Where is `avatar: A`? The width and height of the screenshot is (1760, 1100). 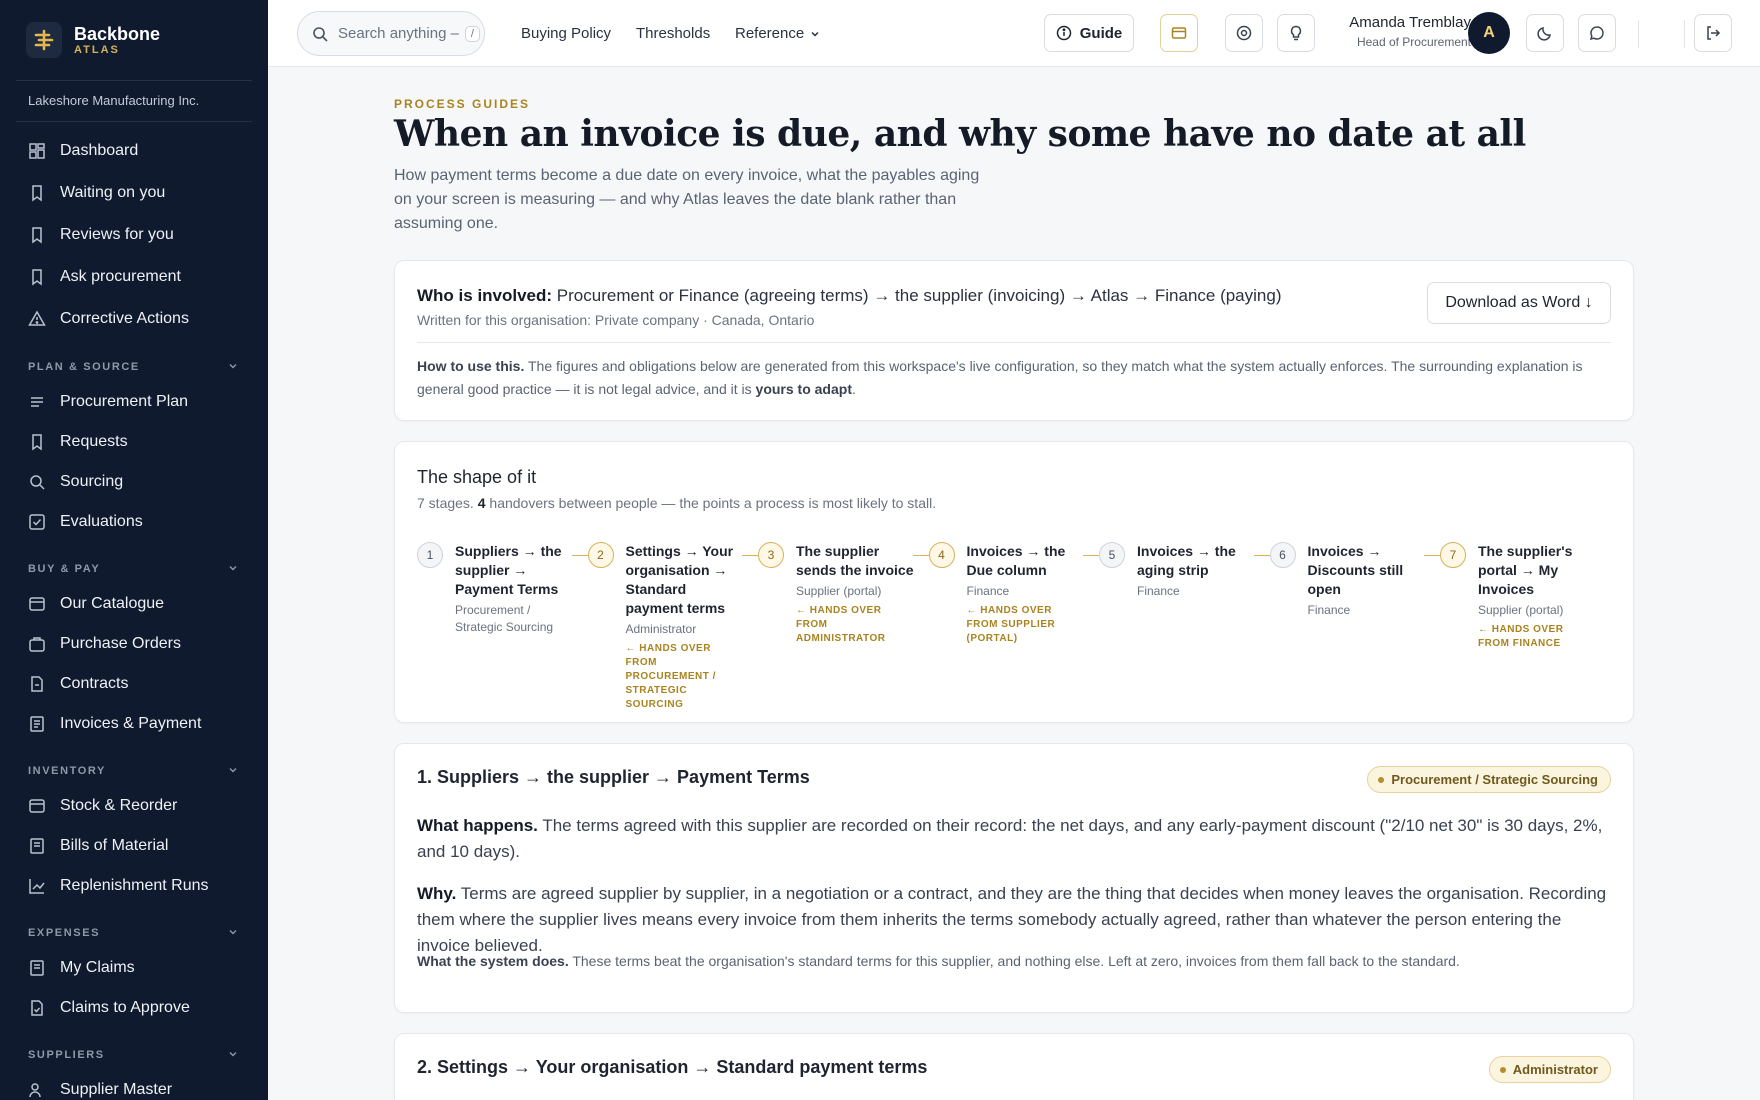 avatar: A is located at coordinates (1489, 33).